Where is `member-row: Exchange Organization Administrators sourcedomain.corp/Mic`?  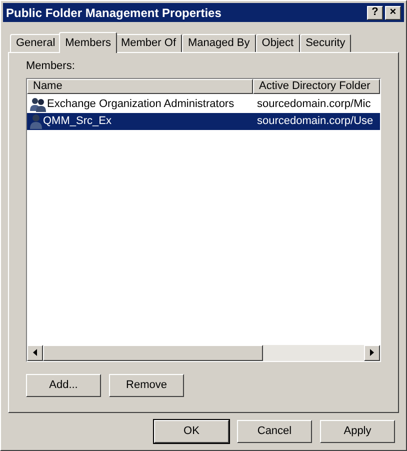
member-row: Exchange Organization Administrators sourcedomain.corp/Mic is located at coordinates (203, 104).